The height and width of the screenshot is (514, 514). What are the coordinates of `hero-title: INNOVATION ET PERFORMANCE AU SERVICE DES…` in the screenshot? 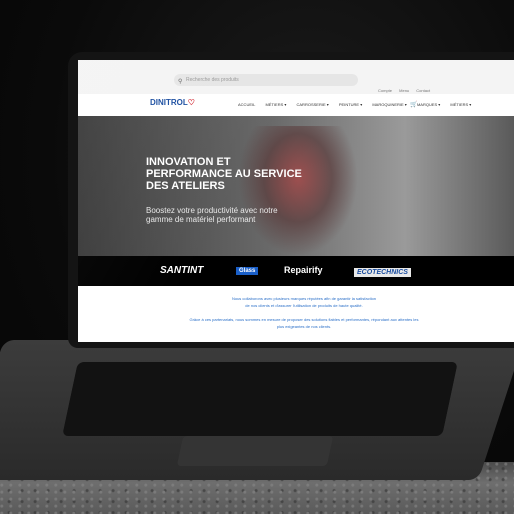 It's located at (224, 174).